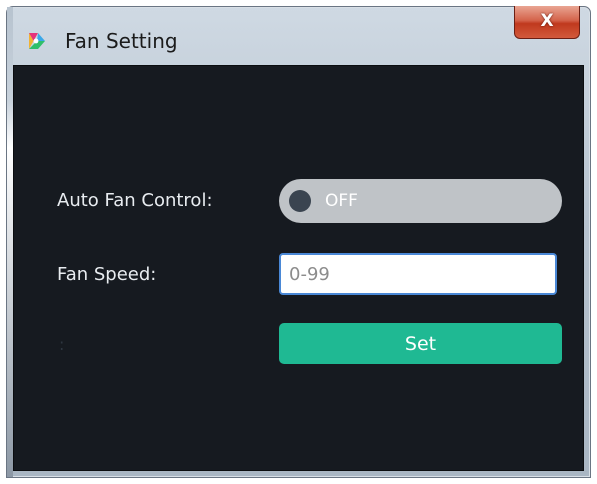 The width and height of the screenshot is (597, 484). What do you see at coordinates (121, 41) in the screenshot?
I see `window-title: Fan Setting` at bounding box center [121, 41].